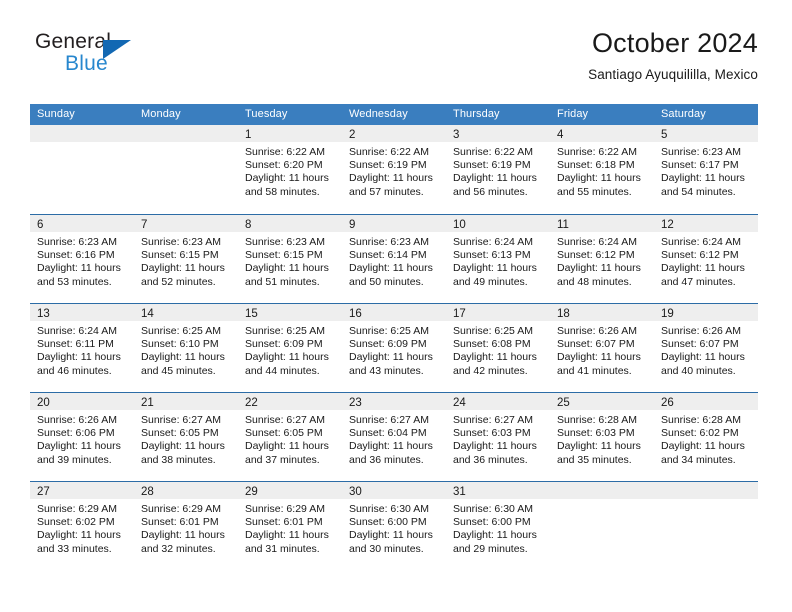 Image resolution: width=792 pixels, height=612 pixels. What do you see at coordinates (266, 114) in the screenshot?
I see `weekday-header-tuesday: Tuesday` at bounding box center [266, 114].